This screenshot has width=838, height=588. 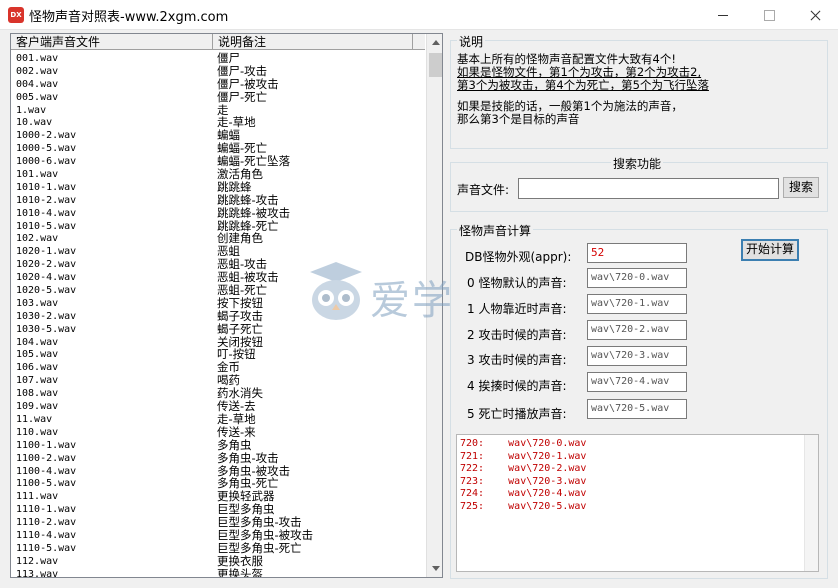 What do you see at coordinates (37, 573) in the screenshot?
I see `row-file: 113.wav` at bounding box center [37, 573].